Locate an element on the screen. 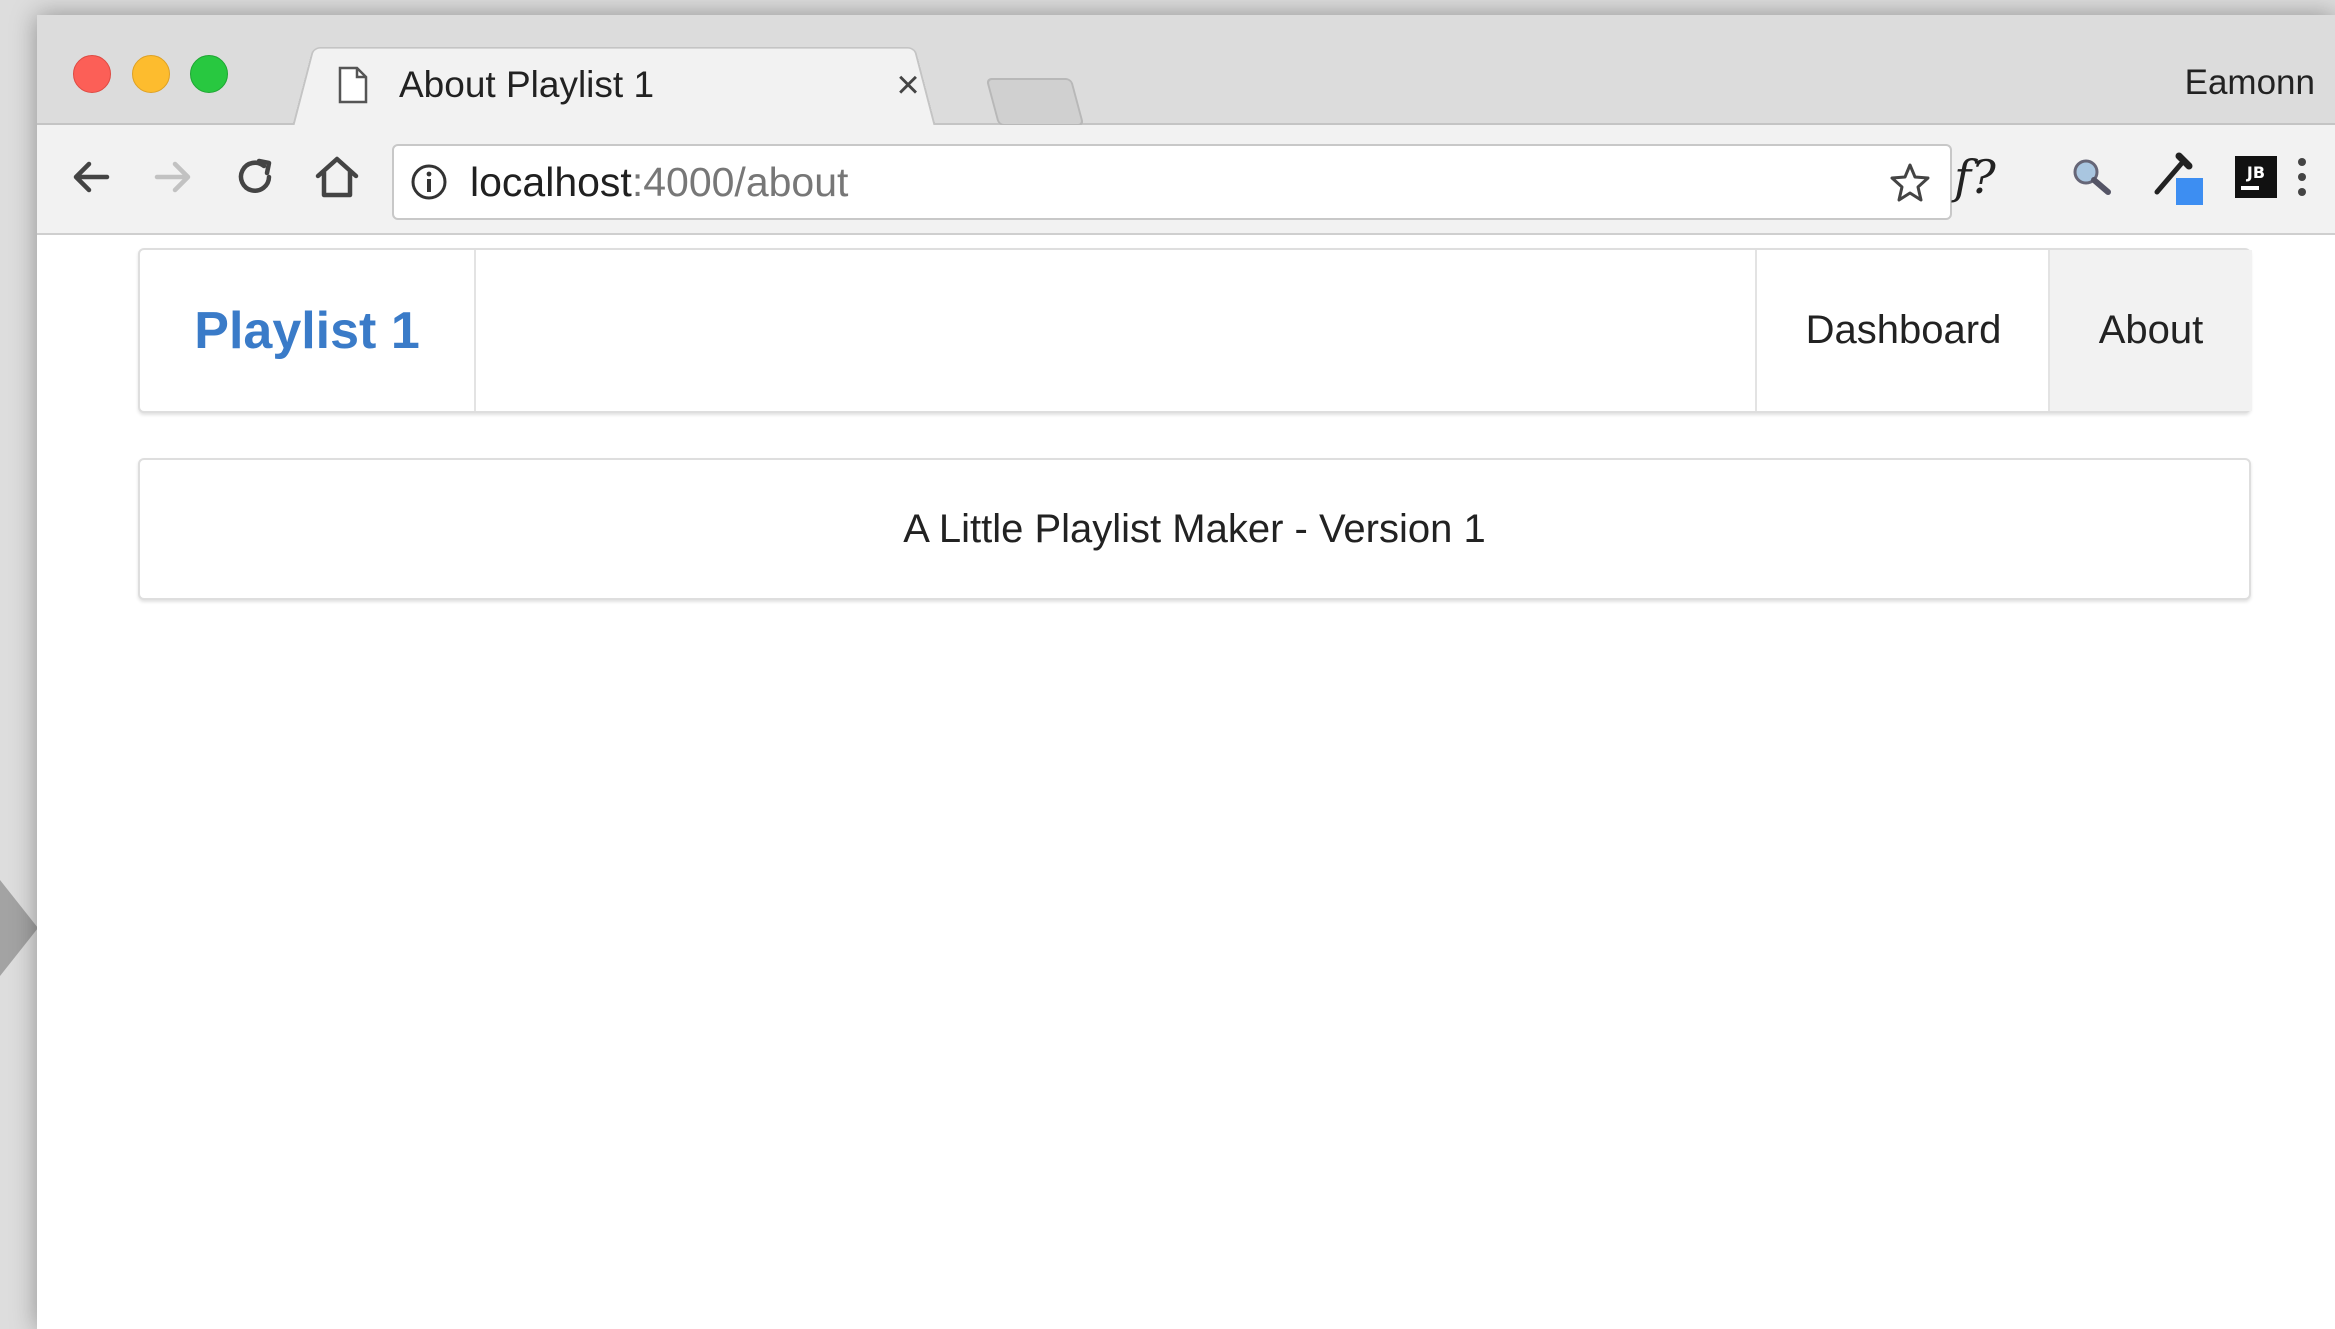 This screenshot has width=2335, height=1329. info-icon is located at coordinates (429, 182).